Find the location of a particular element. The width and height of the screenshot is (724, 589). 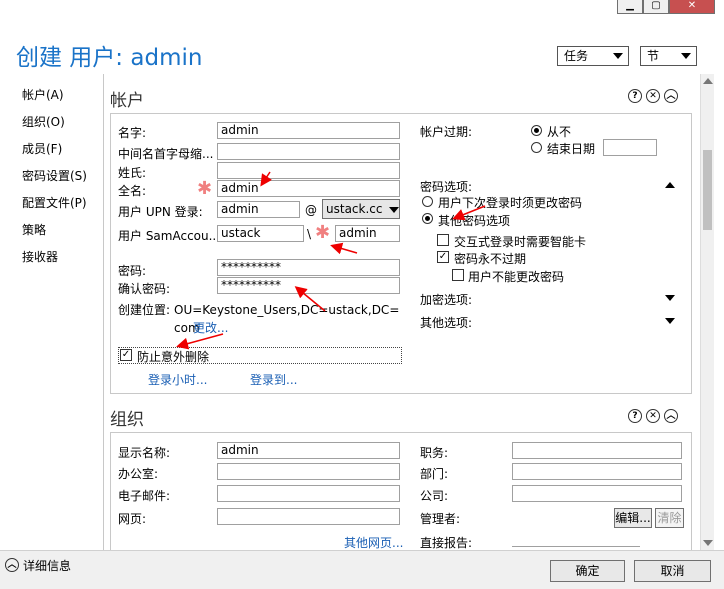

display-name-label: 显示名称: is located at coordinates (144, 453).